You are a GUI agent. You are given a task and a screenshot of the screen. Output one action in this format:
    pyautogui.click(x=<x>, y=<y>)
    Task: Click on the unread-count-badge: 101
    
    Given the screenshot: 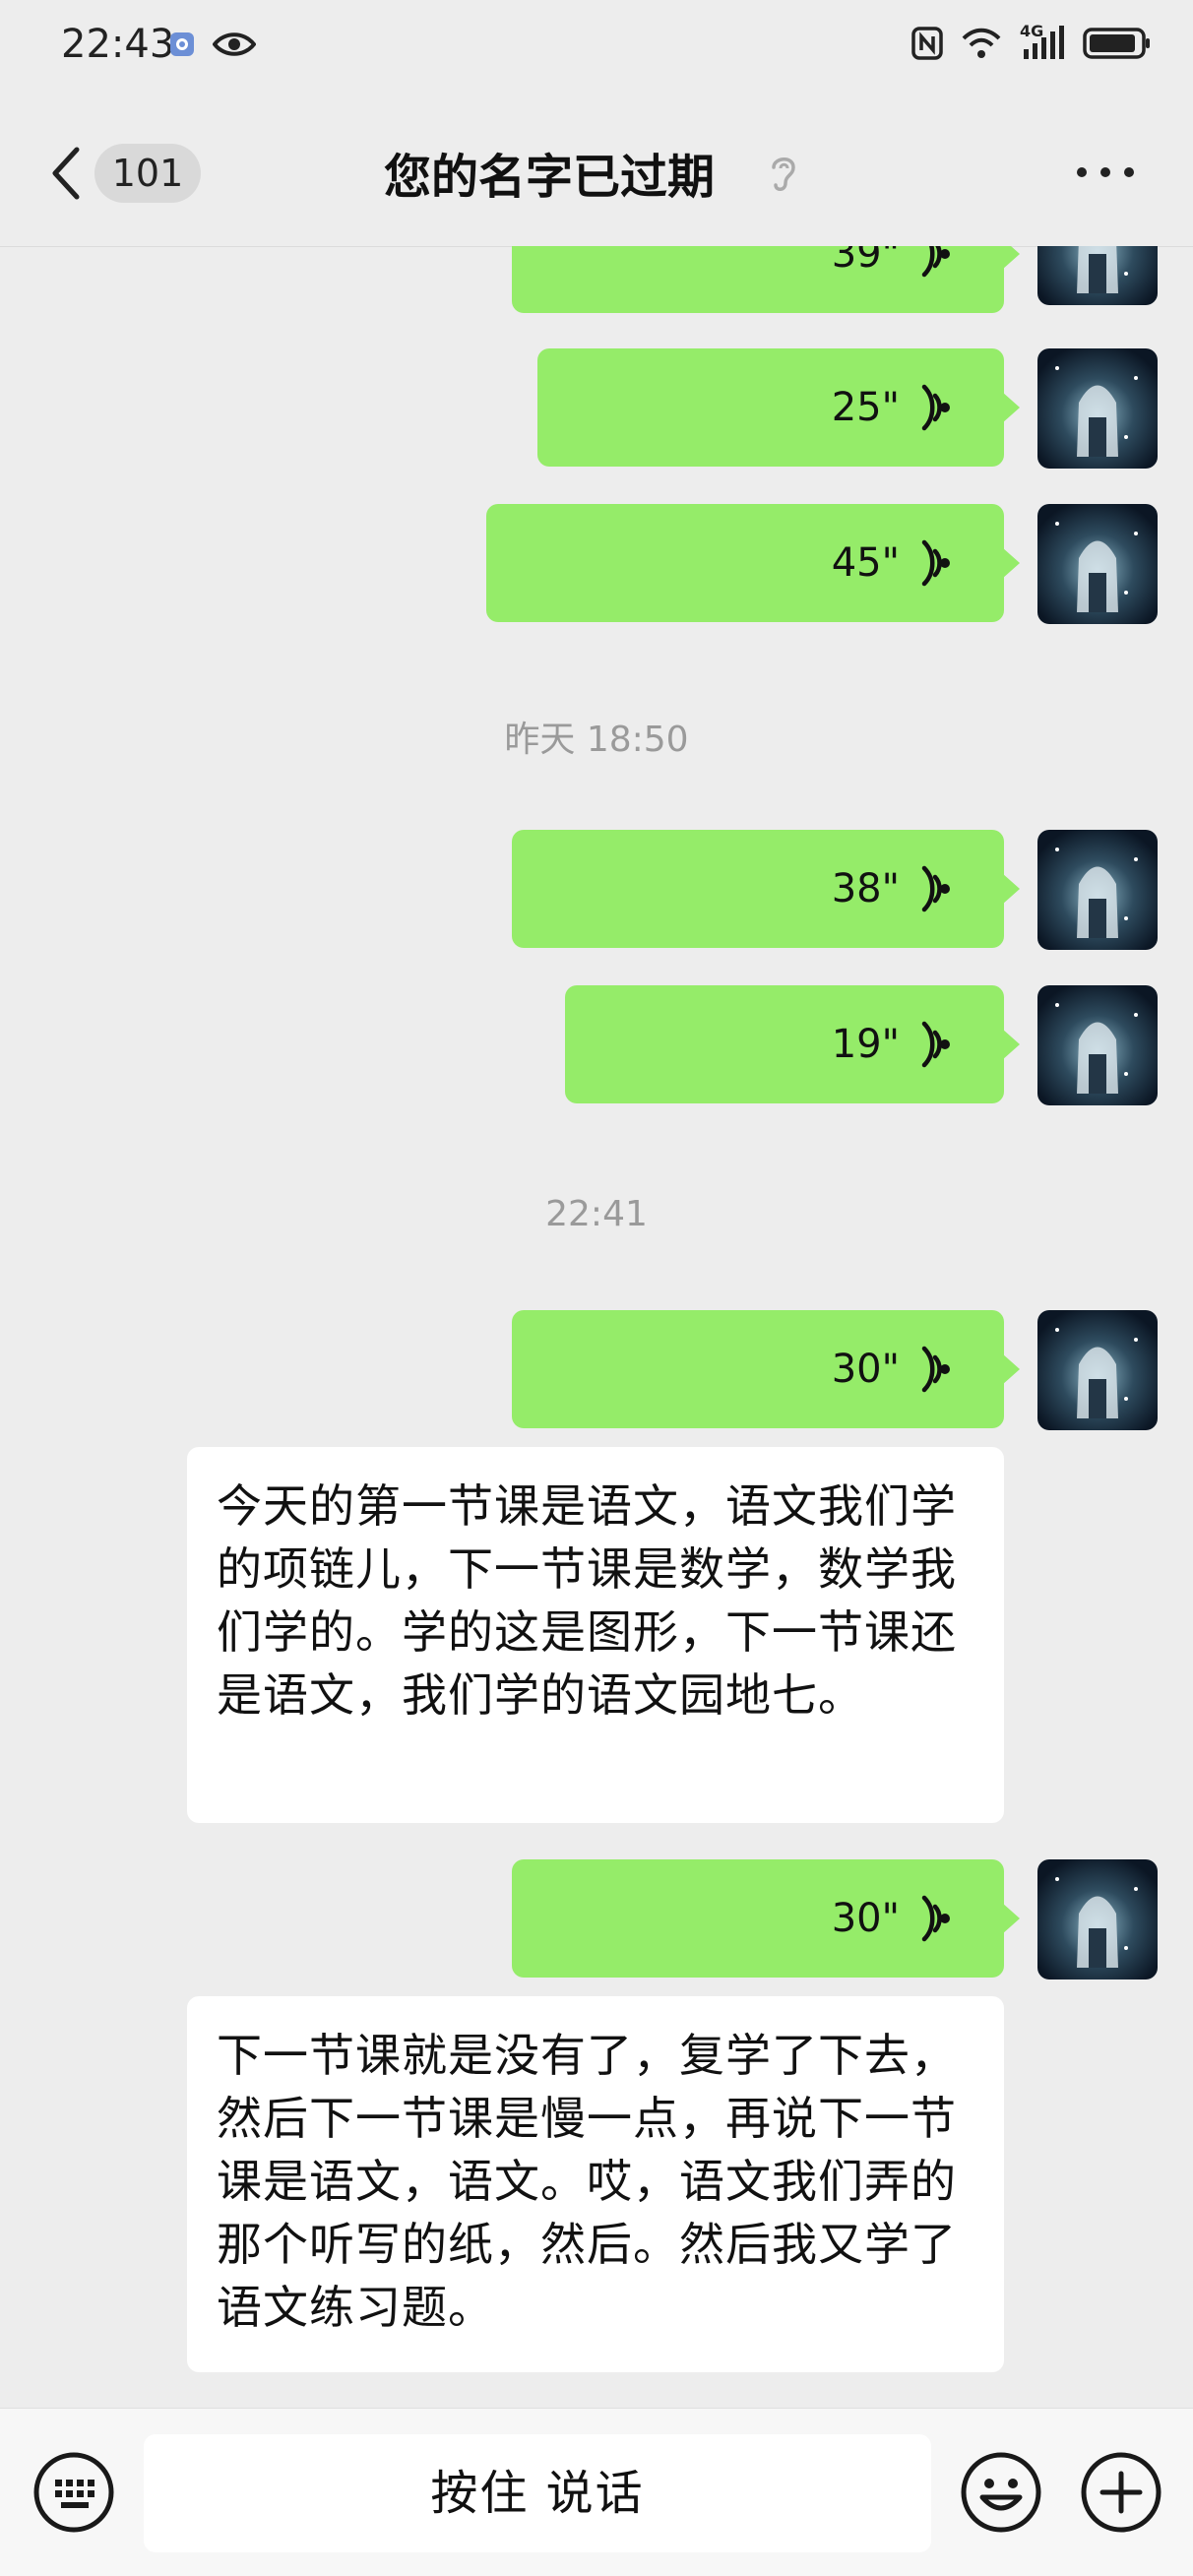 What is the action you would take?
    pyautogui.click(x=147, y=173)
    